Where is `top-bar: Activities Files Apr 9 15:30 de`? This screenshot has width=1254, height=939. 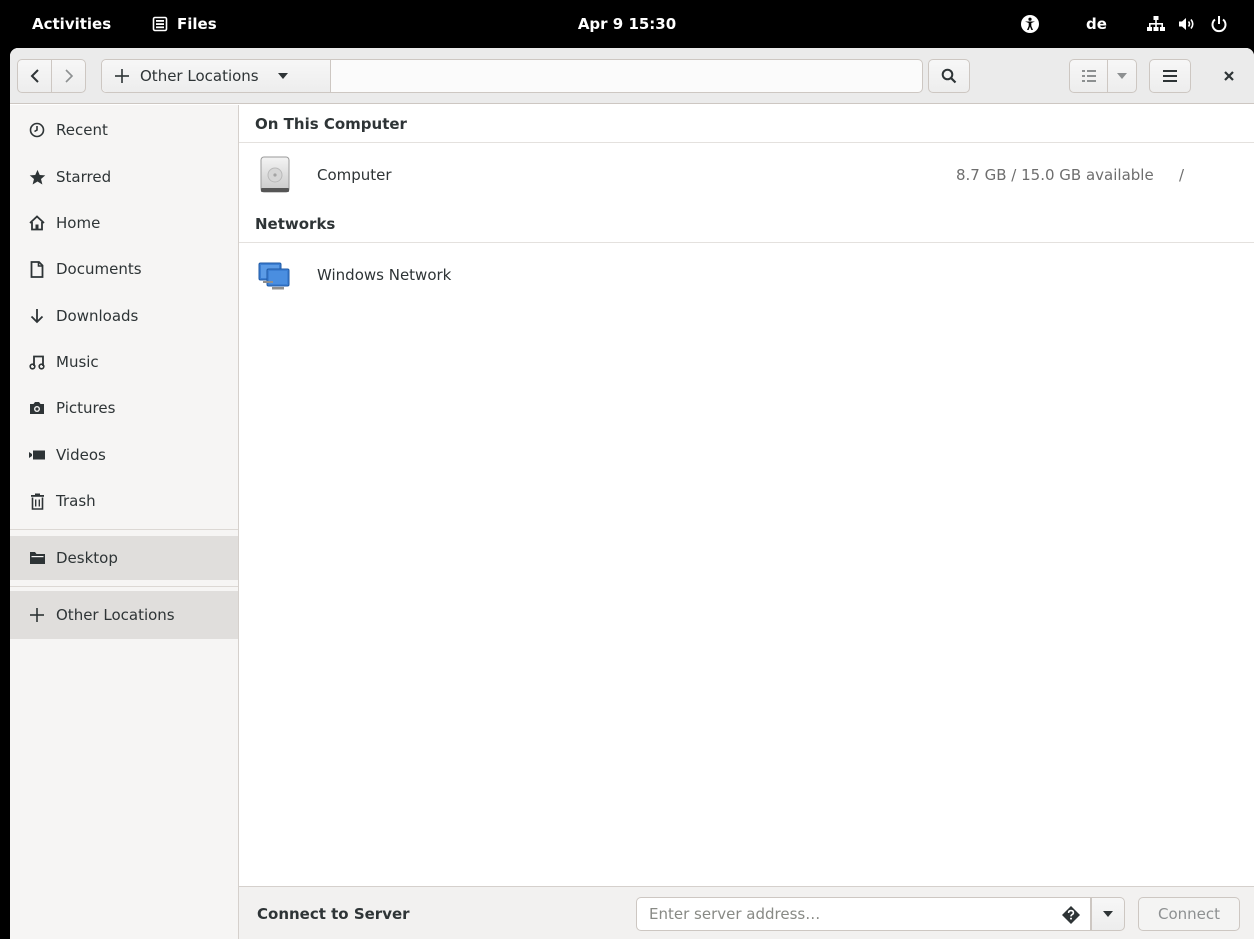 top-bar: Activities Files Apr 9 15:30 de is located at coordinates (627, 24).